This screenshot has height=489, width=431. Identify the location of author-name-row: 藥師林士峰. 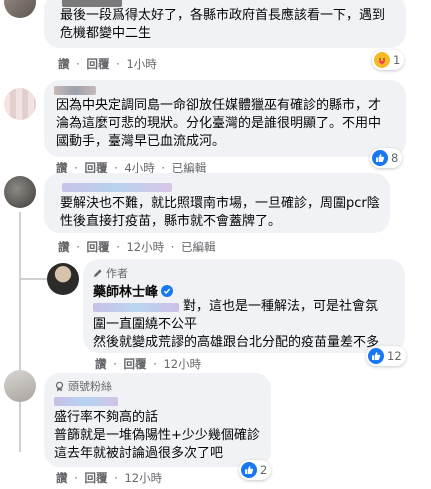
(133, 290).